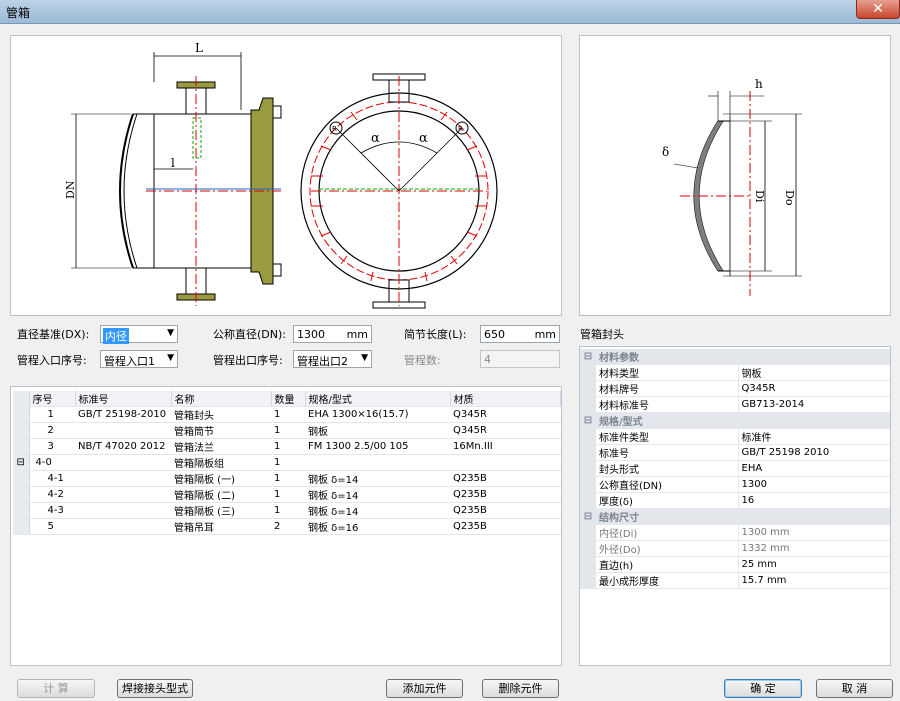 The height and width of the screenshot is (701, 900). Describe the element at coordinates (332, 334) in the screenshot. I see `nominal-diameter-input: 1300 mm` at that location.